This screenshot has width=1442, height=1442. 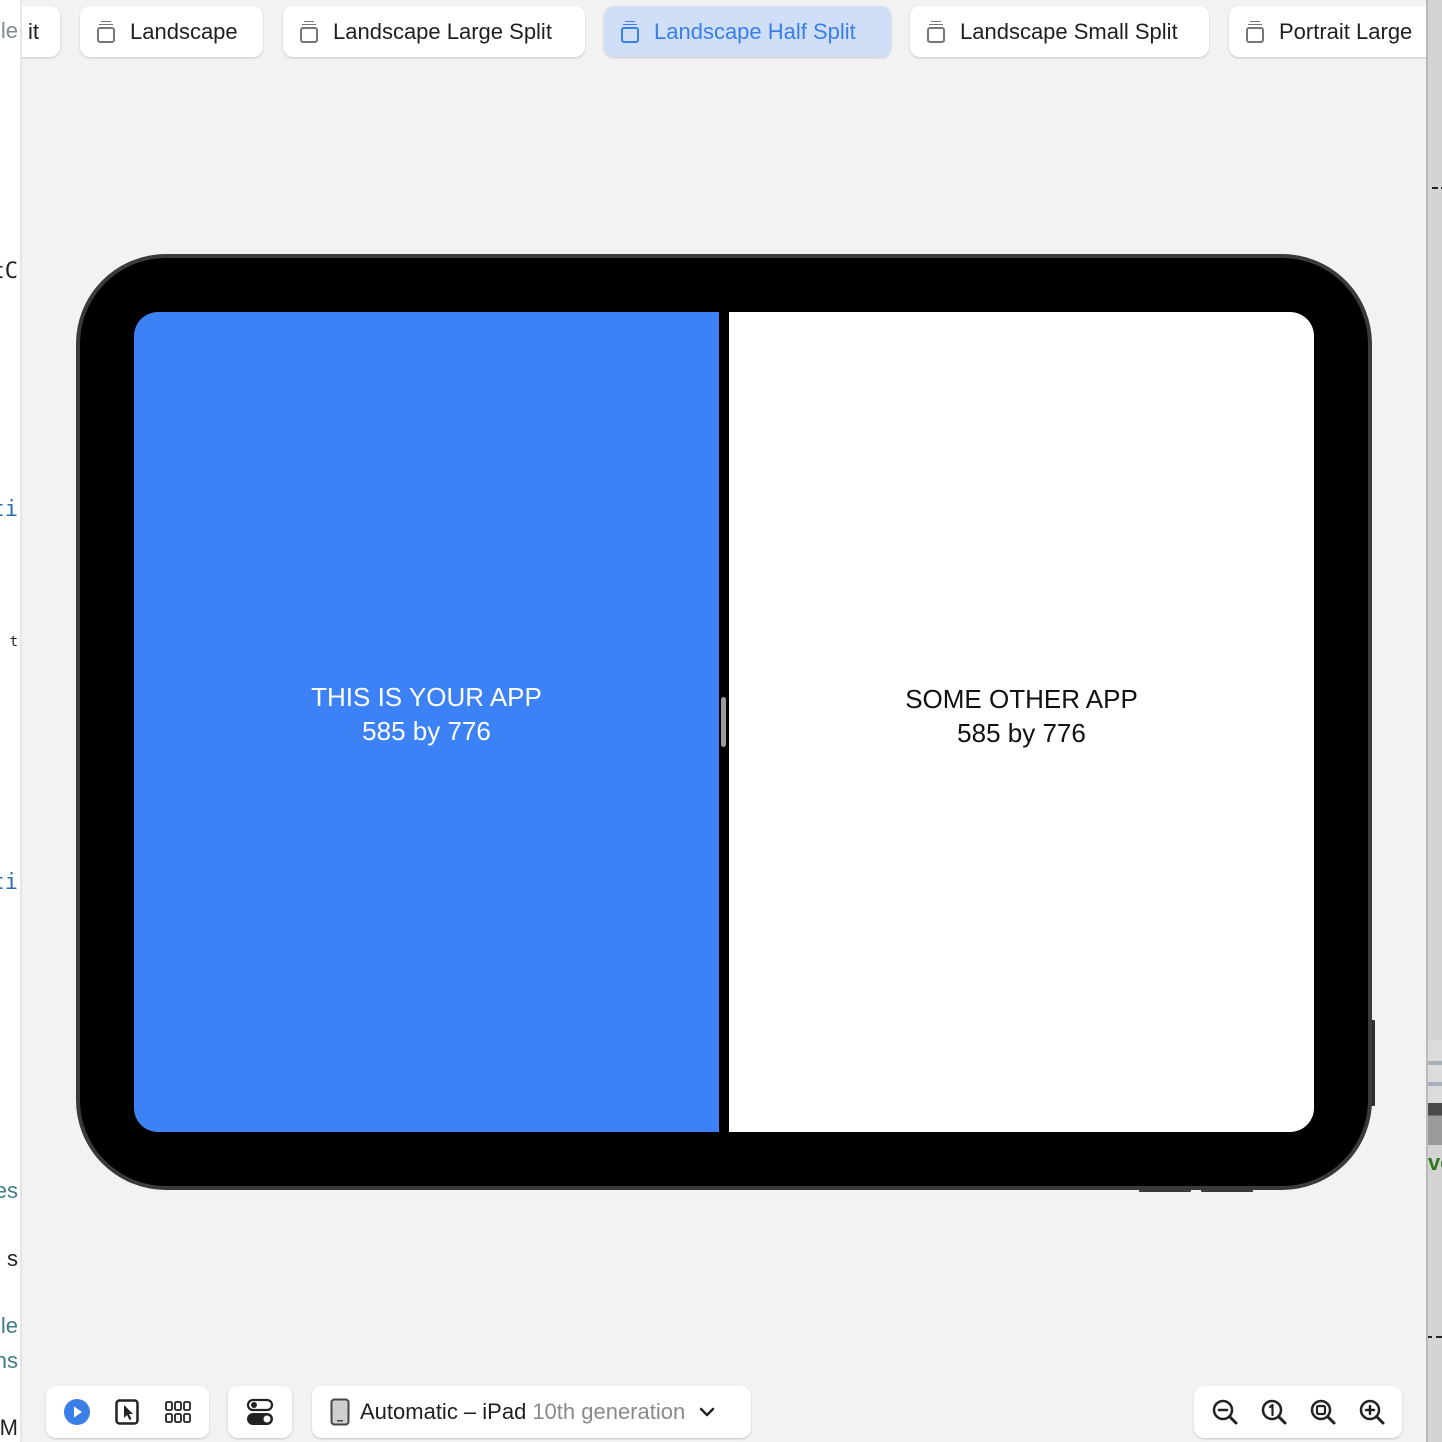 I want to click on play-circle-icon, so click(x=77, y=1412).